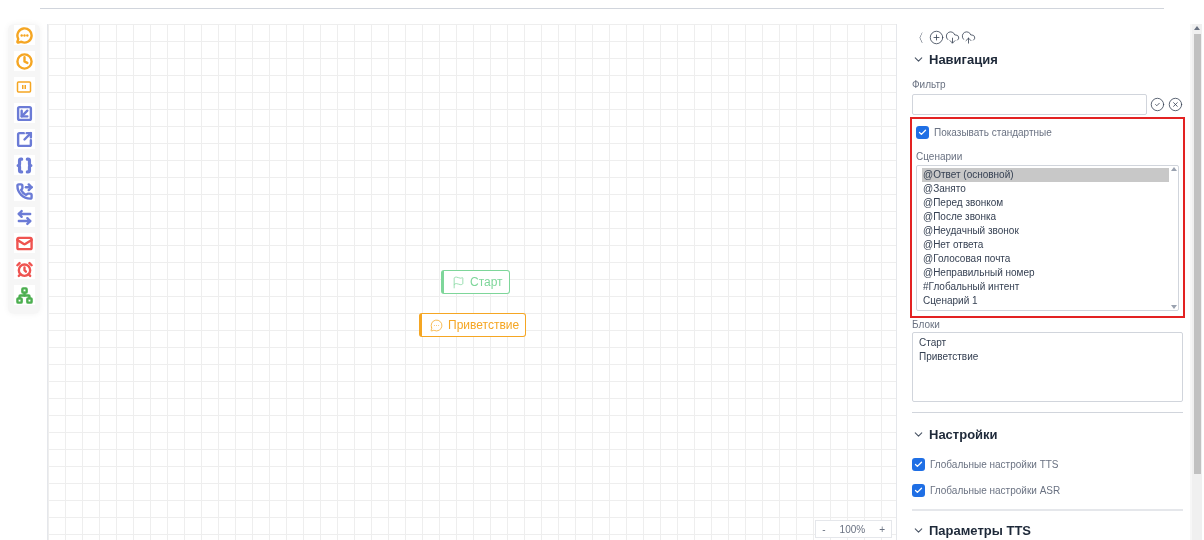 This screenshot has height=540, width=1204. I want to click on clear-icon, so click(1175, 104).